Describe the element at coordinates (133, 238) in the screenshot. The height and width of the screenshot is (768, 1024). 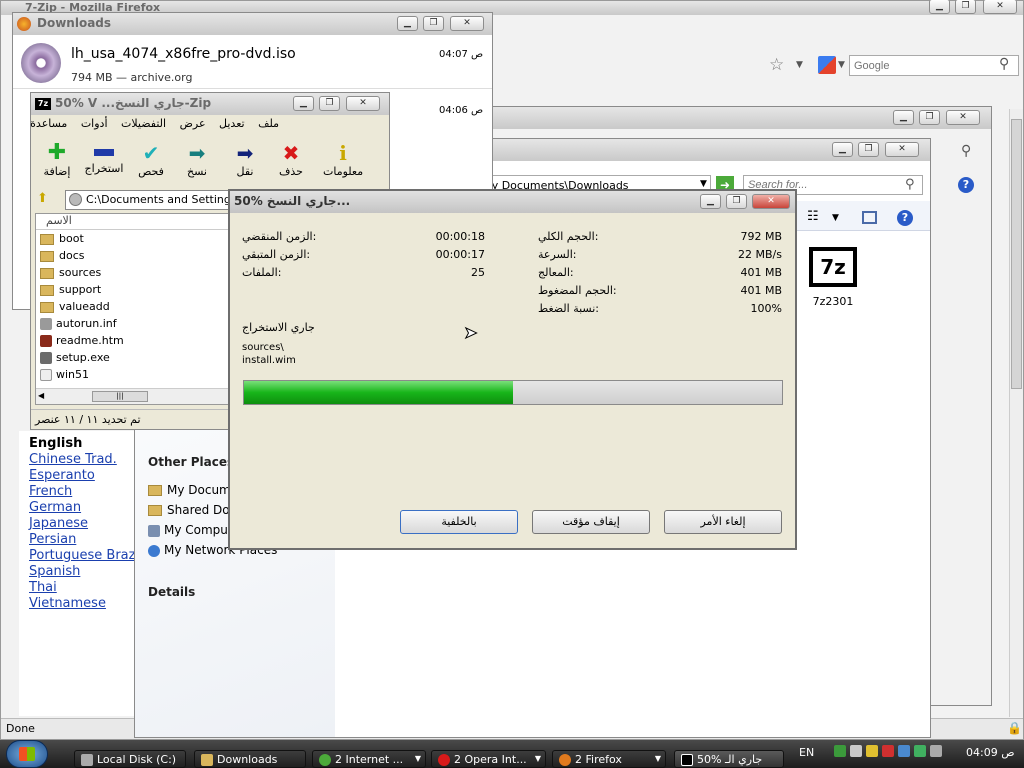
I see `file-row: boot` at that location.